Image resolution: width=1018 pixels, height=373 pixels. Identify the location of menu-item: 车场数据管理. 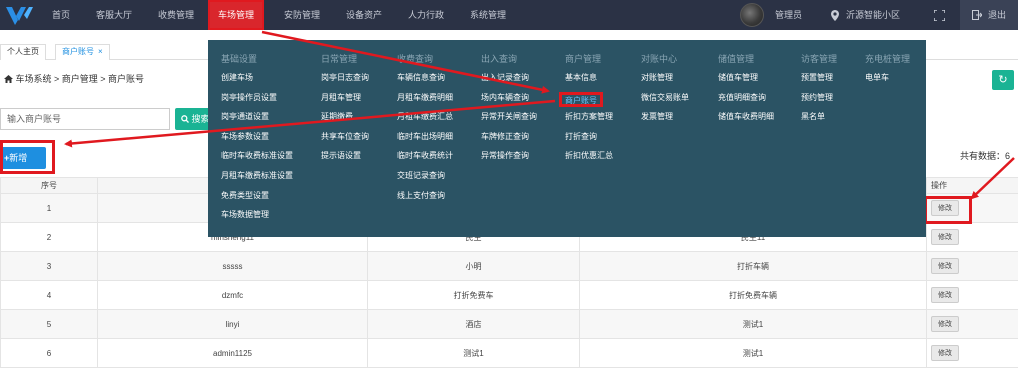
(257, 219).